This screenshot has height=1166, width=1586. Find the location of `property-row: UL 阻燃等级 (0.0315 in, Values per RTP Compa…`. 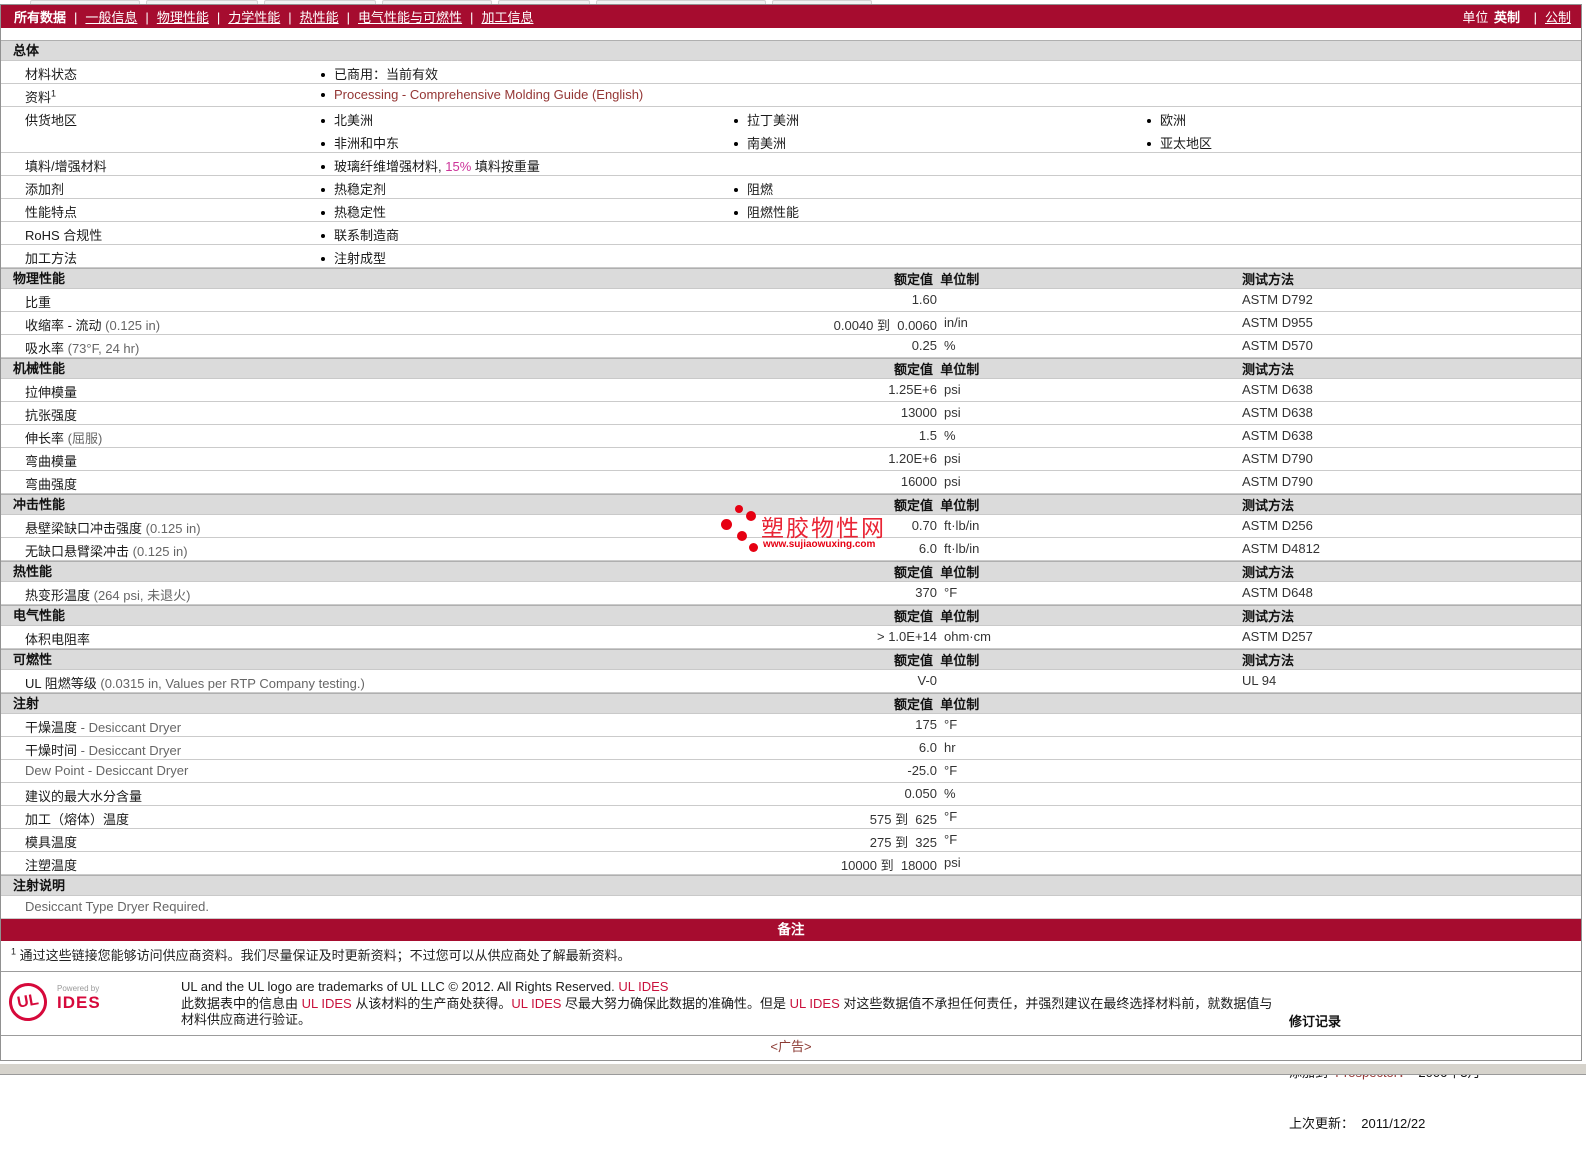

property-row: UL 阻燃等级 (0.0315 in, Values per RTP Compa… is located at coordinates (791, 681).